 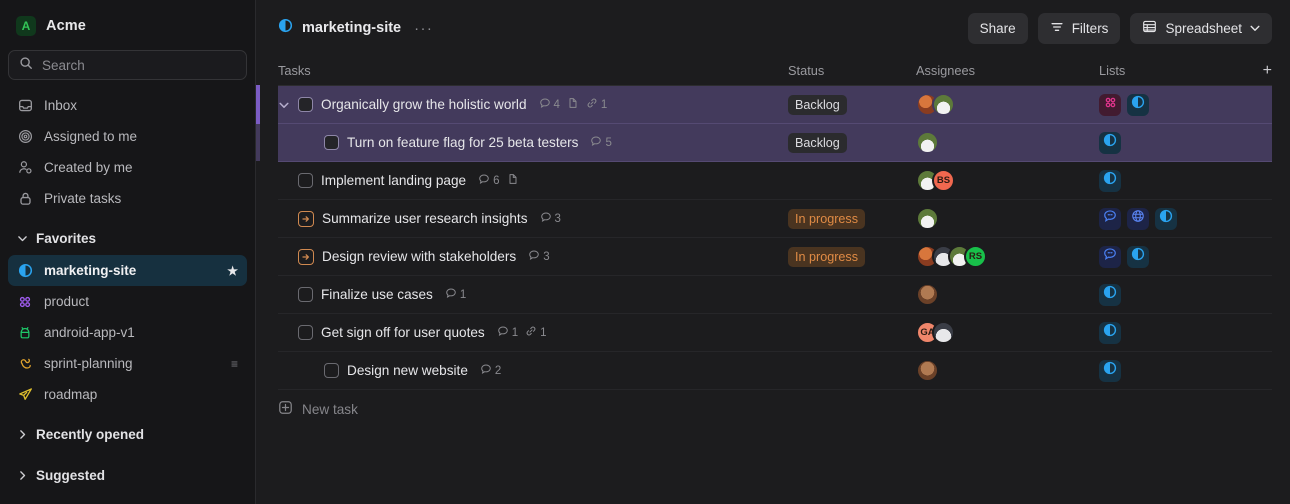 I want to click on sidebar-item-roadmap: roadmap, so click(x=127, y=394).